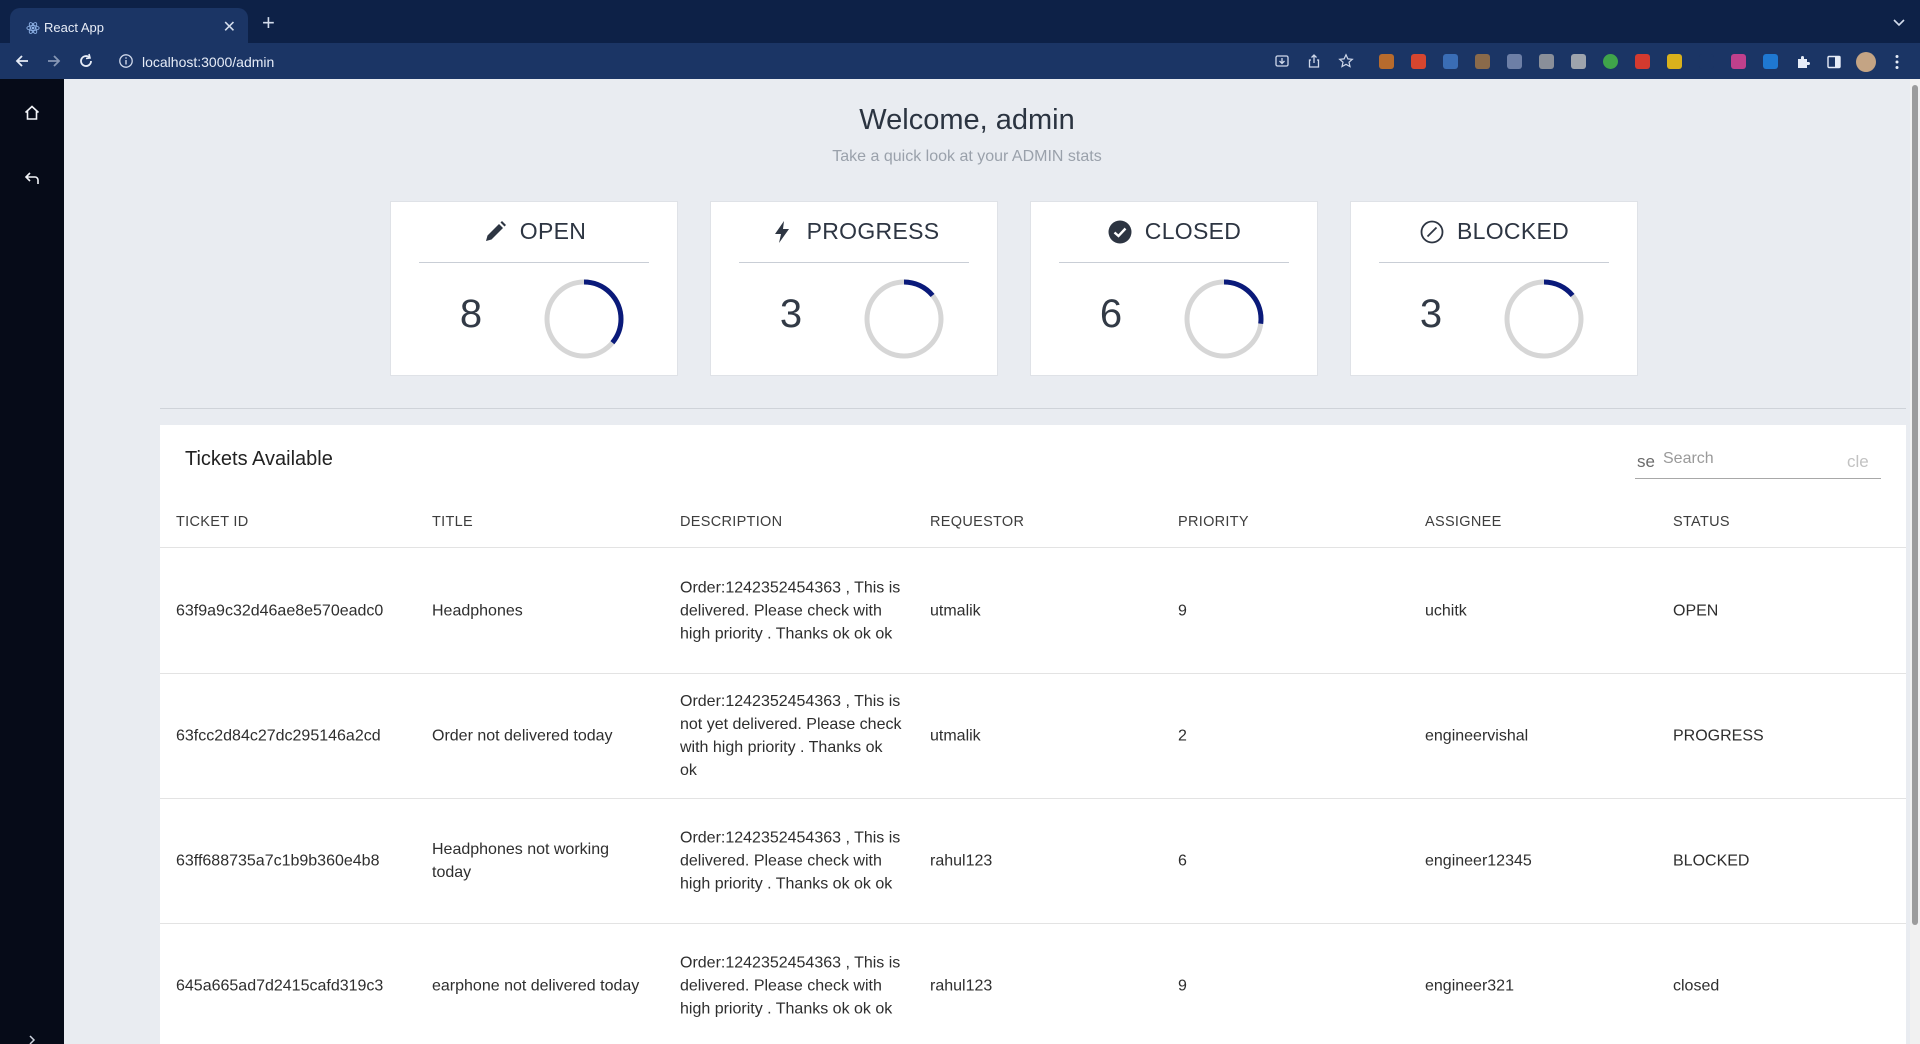 The image size is (1920, 1044). What do you see at coordinates (1738, 61) in the screenshot?
I see `extension-color-icon` at bounding box center [1738, 61].